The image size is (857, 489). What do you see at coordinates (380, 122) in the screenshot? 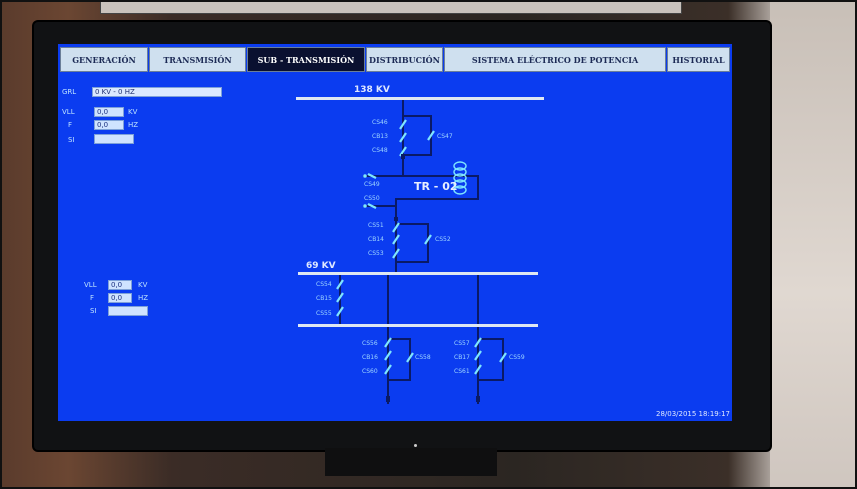
I see `label-cs46: CS46` at bounding box center [380, 122].